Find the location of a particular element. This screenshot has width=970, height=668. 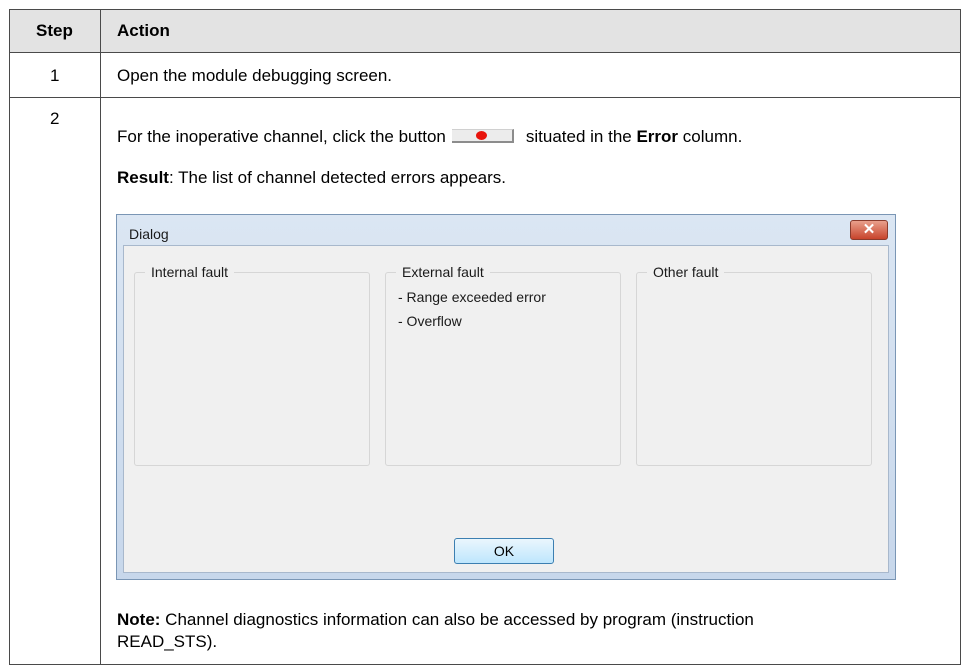

close-icon: ✕ is located at coordinates (869, 230).